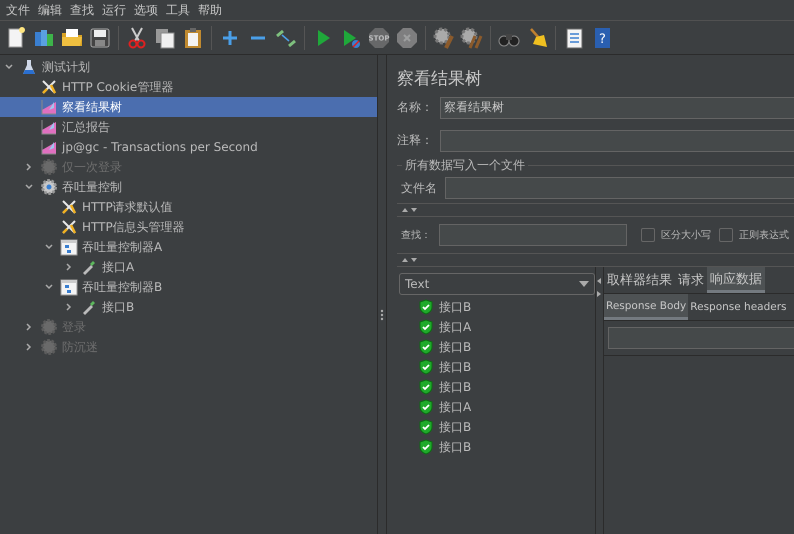 This screenshot has height=534, width=794. What do you see at coordinates (617, 107) in the screenshot?
I see `name-field: 察看结果树` at bounding box center [617, 107].